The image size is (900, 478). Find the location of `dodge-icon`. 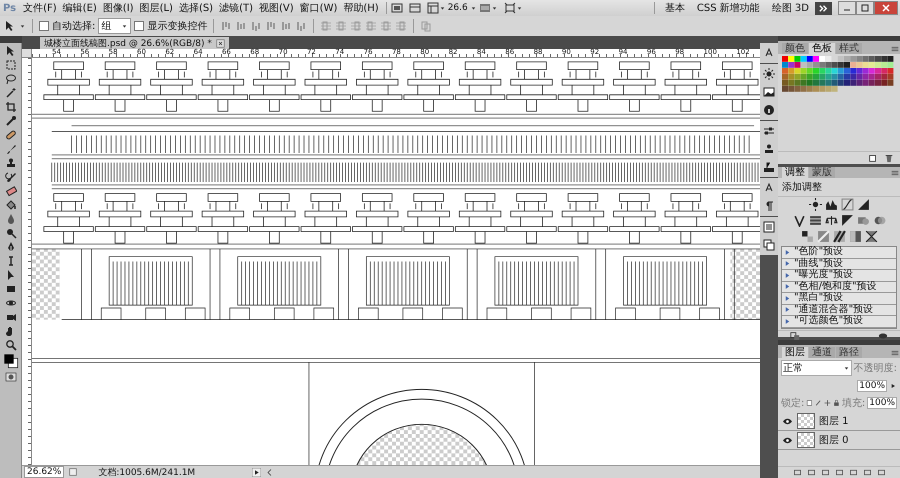

dodge-icon is located at coordinates (10, 233).